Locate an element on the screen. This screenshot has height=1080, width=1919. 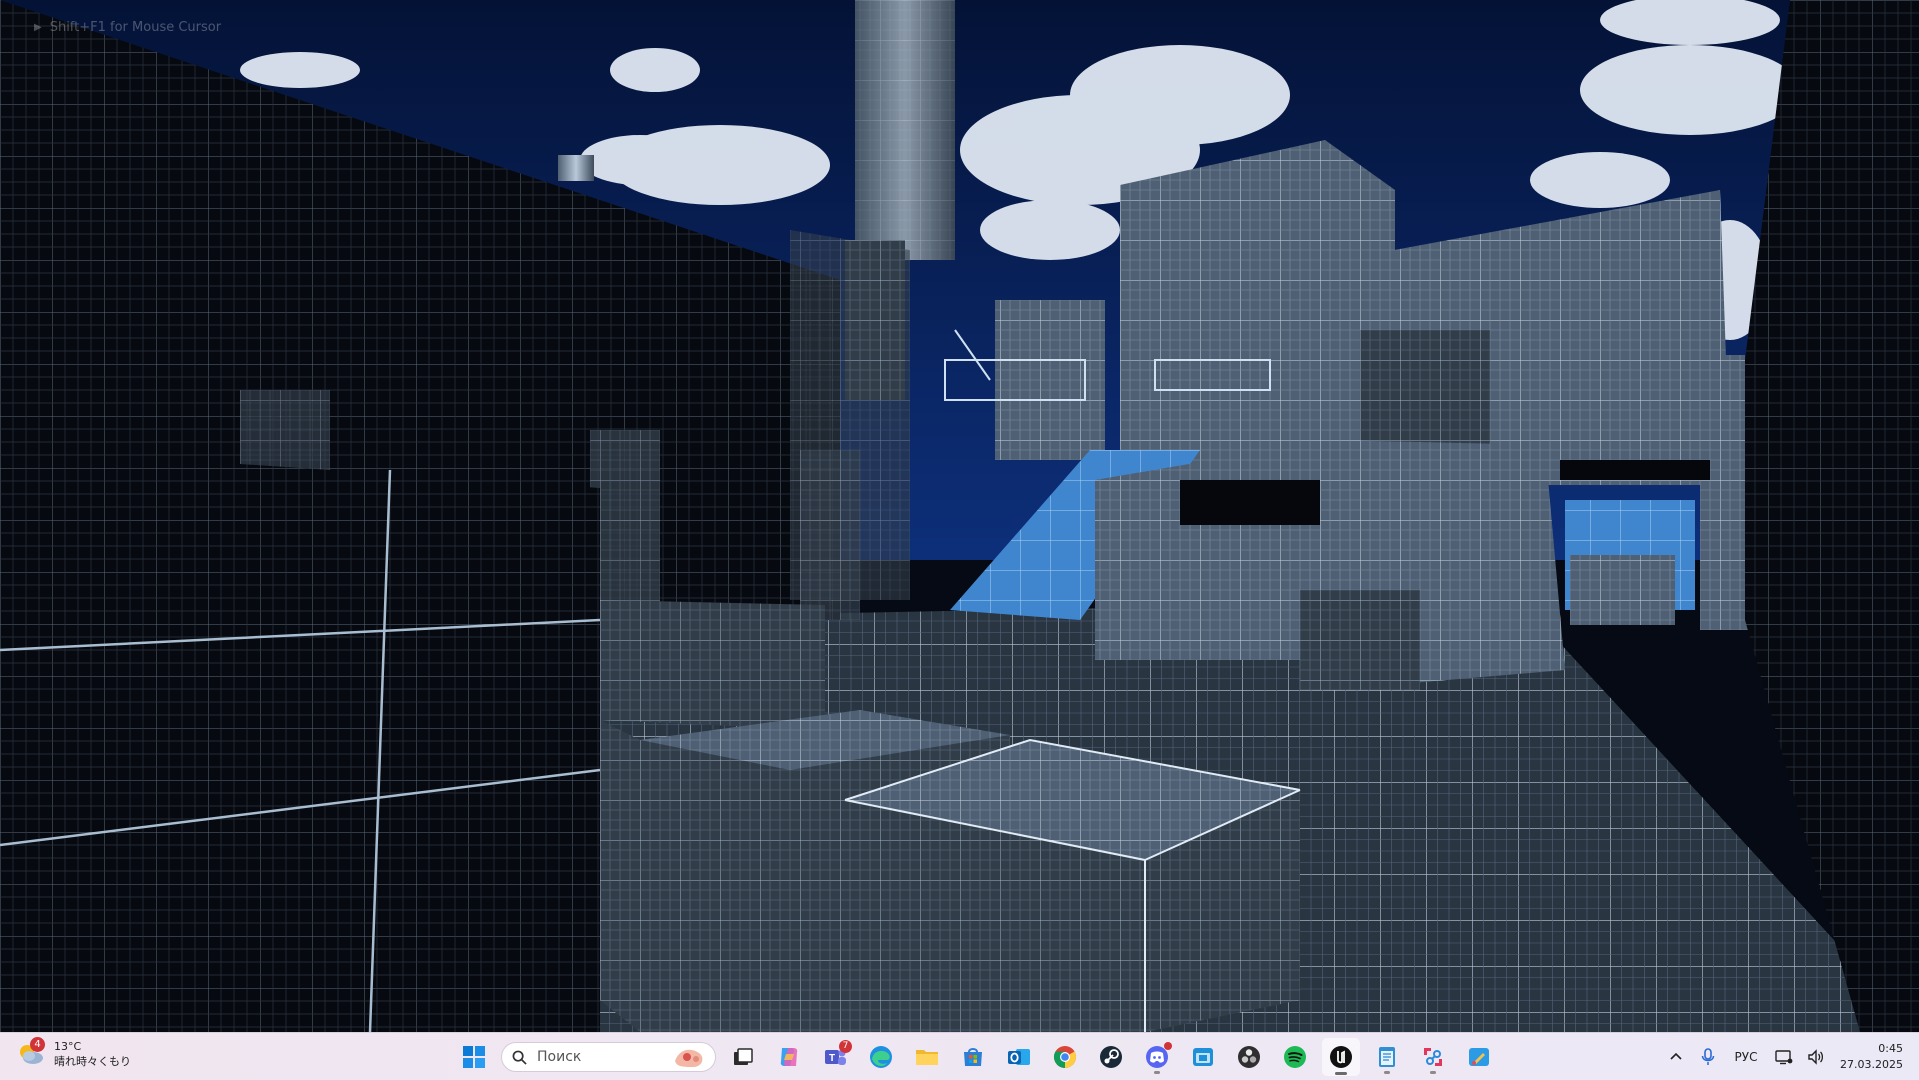
chrome-button is located at coordinates (1065, 1057).